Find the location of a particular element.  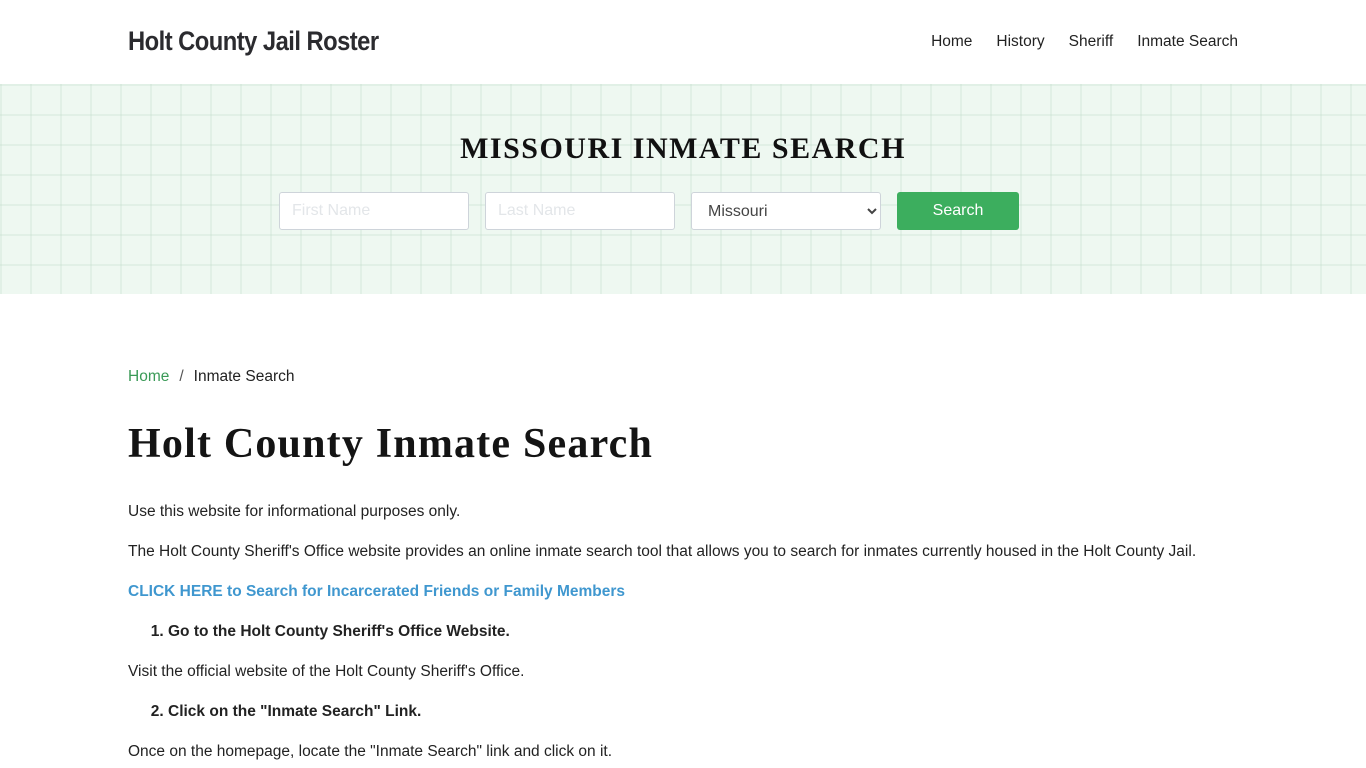

breadcrumb-home: Home is located at coordinates (148, 377).